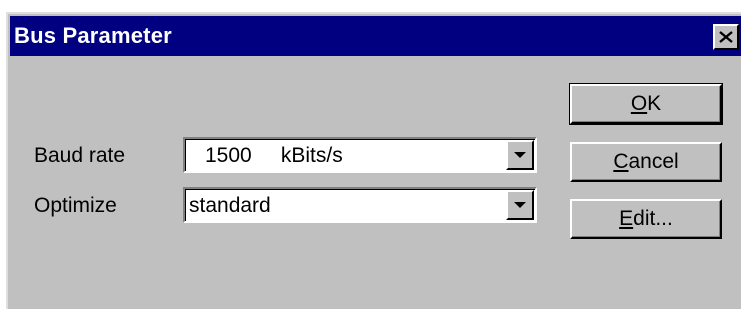 This screenshot has height=309, width=741. Describe the element at coordinates (621, 161) in the screenshot. I see `cancel-mnemonic: C` at that location.